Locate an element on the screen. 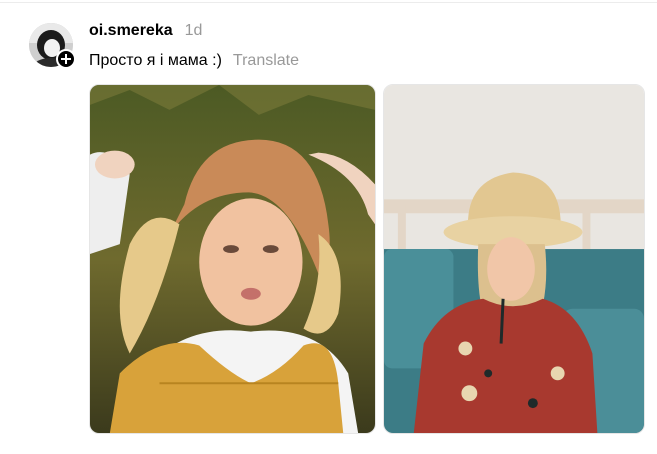 The image size is (657, 454). post-timestamp: 1d is located at coordinates (194, 31).